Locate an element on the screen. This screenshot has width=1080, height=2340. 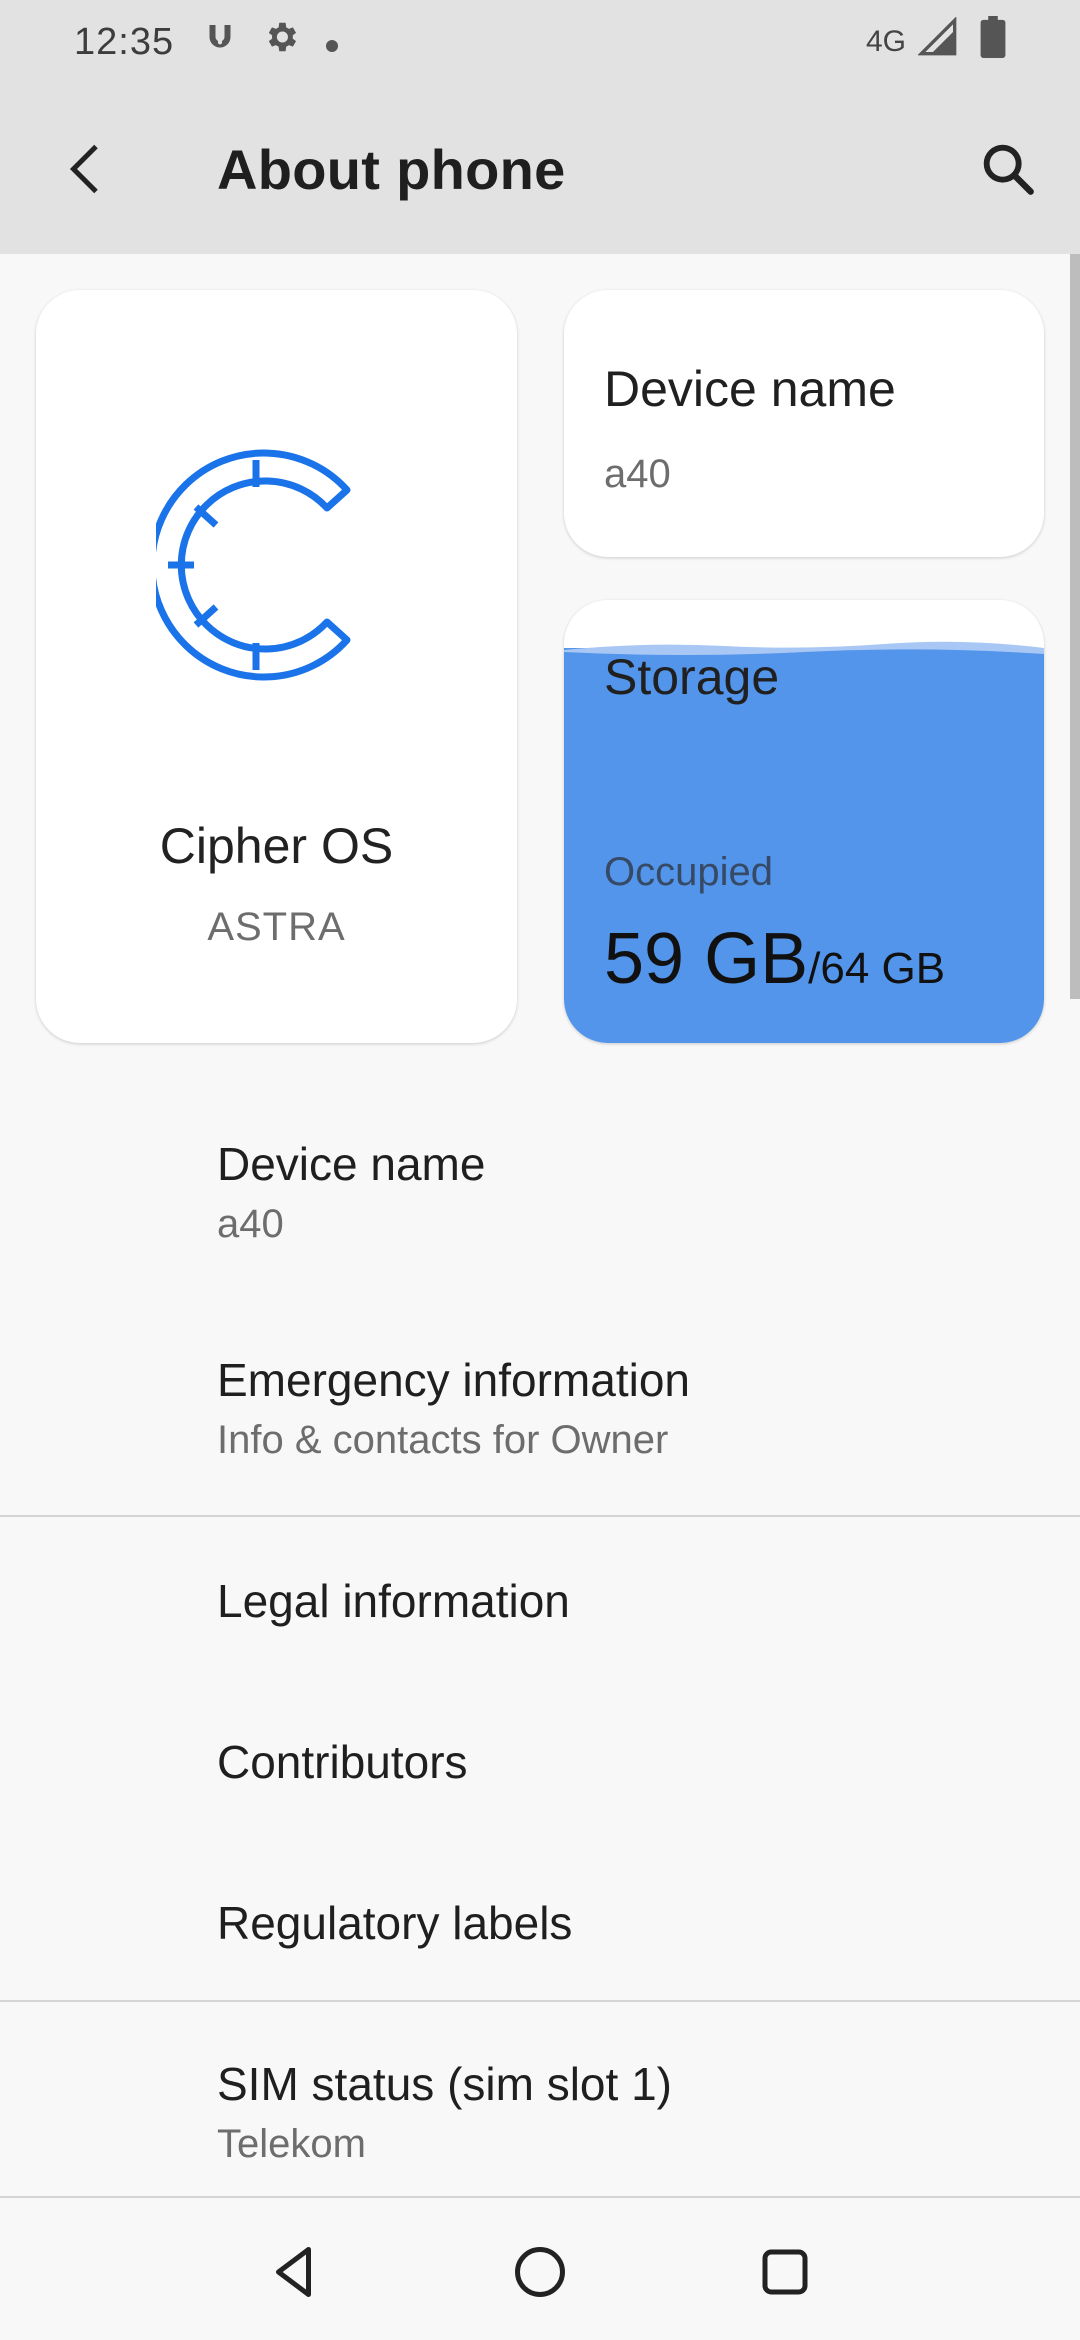
list-item-title: Contributors is located at coordinates (342, 1762).